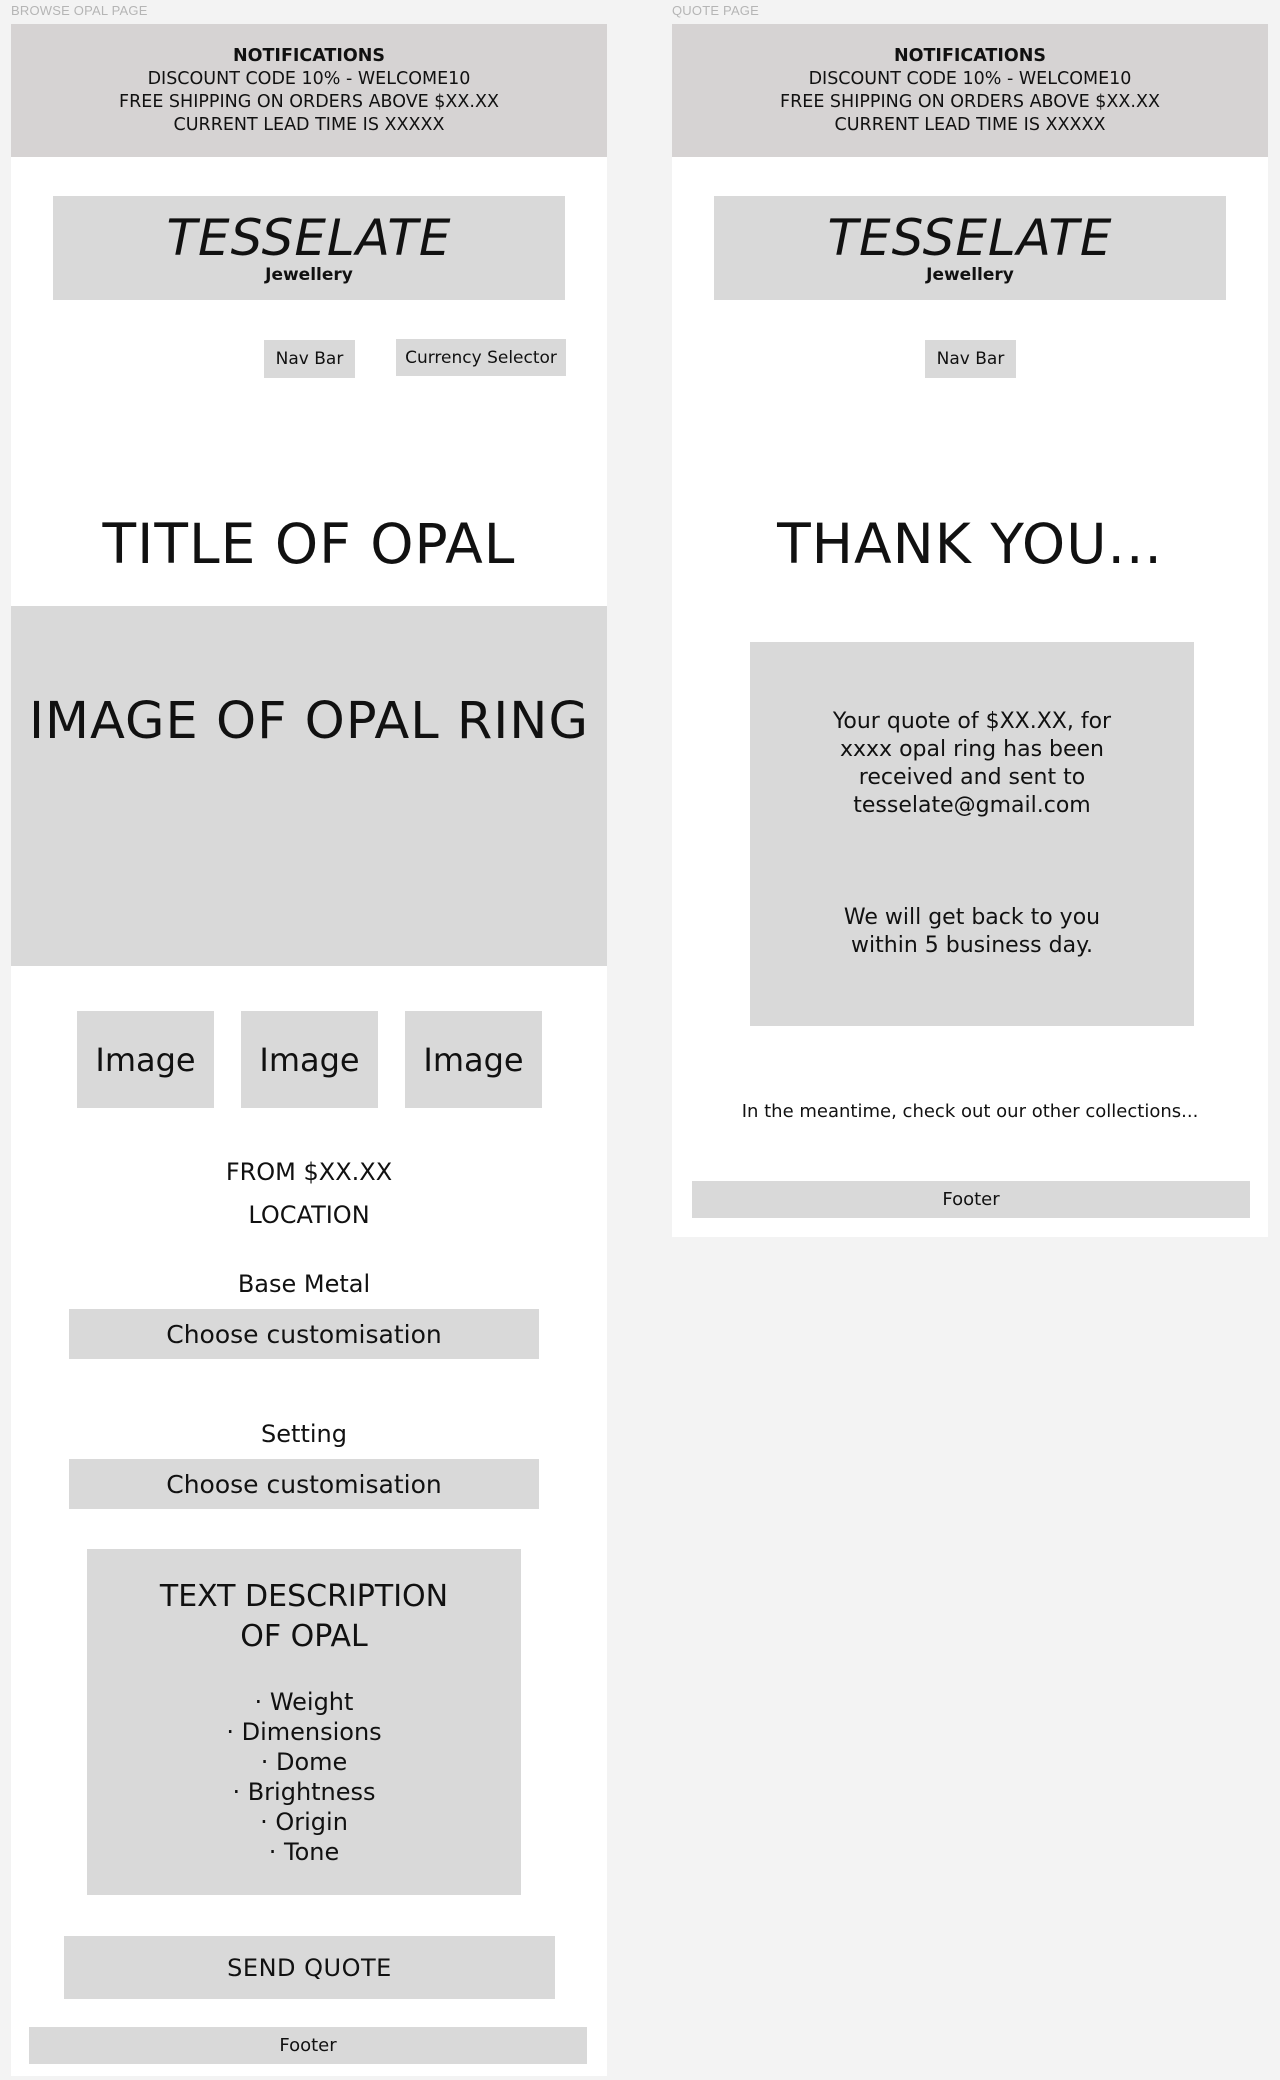 This screenshot has width=1280, height=2080. I want to click on send-quote-button: SEND QUOTE, so click(309, 1967).